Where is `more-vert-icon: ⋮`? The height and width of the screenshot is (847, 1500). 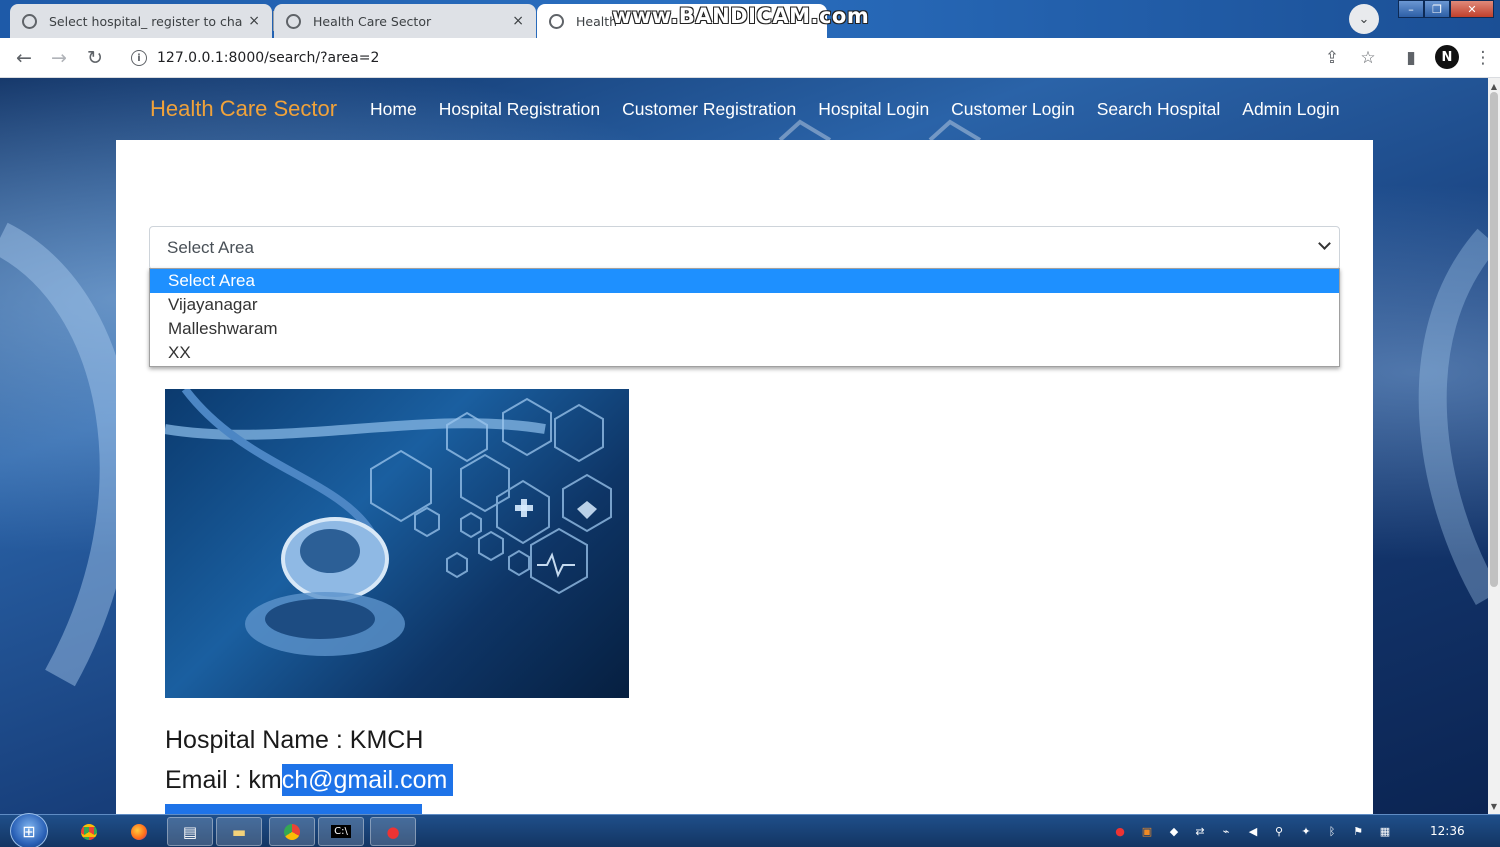
more-vert-icon: ⋮ is located at coordinates (1483, 58).